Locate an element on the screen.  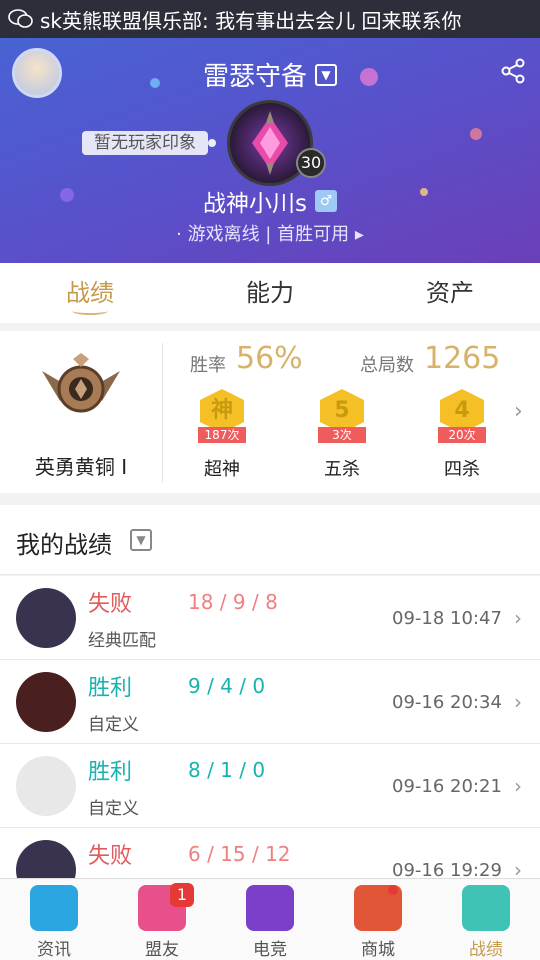
quadrakill-title: 四杀 is located at coordinates (462, 469).